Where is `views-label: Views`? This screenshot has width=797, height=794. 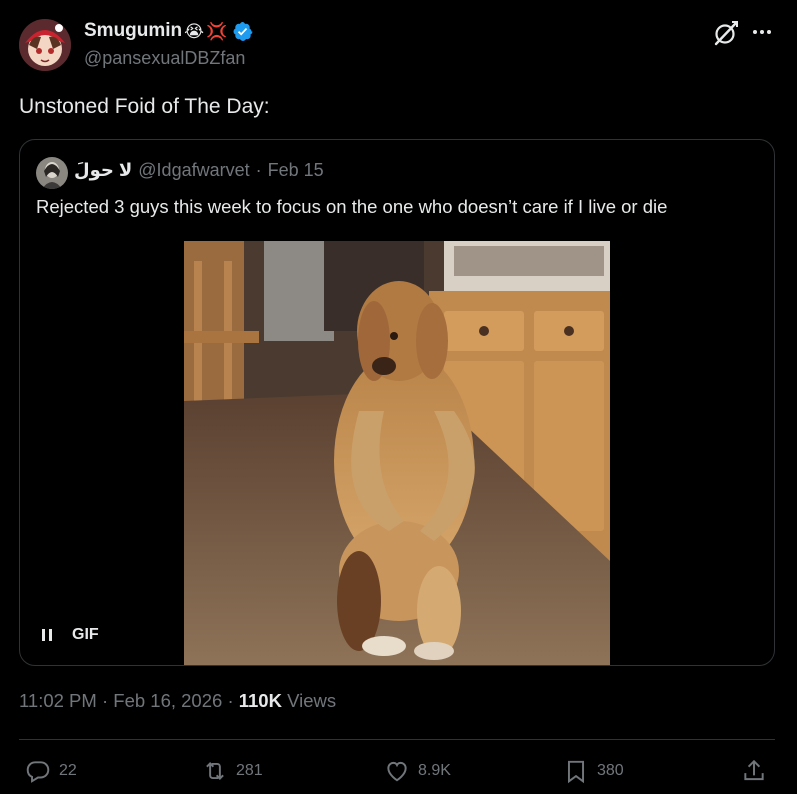 views-label: Views is located at coordinates (312, 700).